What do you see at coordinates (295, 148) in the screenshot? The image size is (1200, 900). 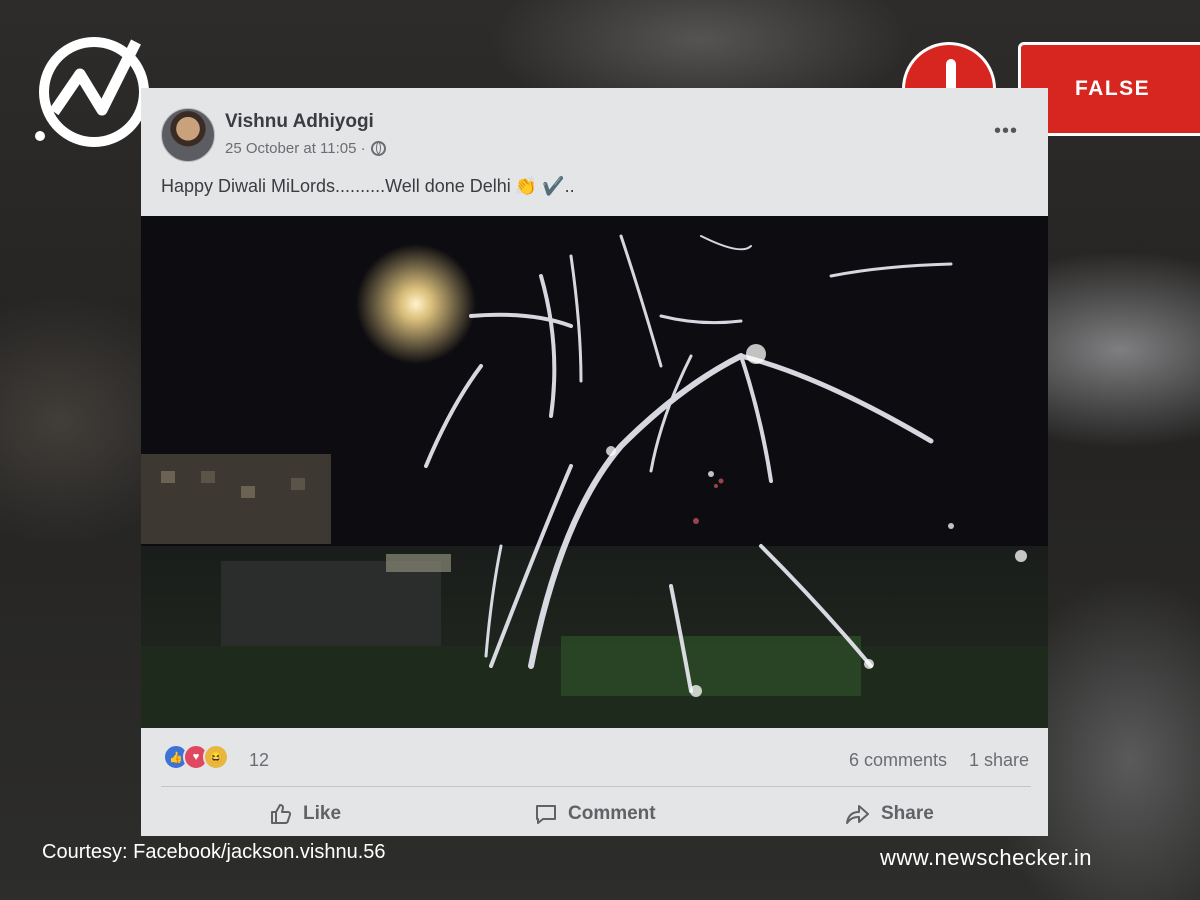 I see `post-timestamp: 25 October at 11:05 ·` at bounding box center [295, 148].